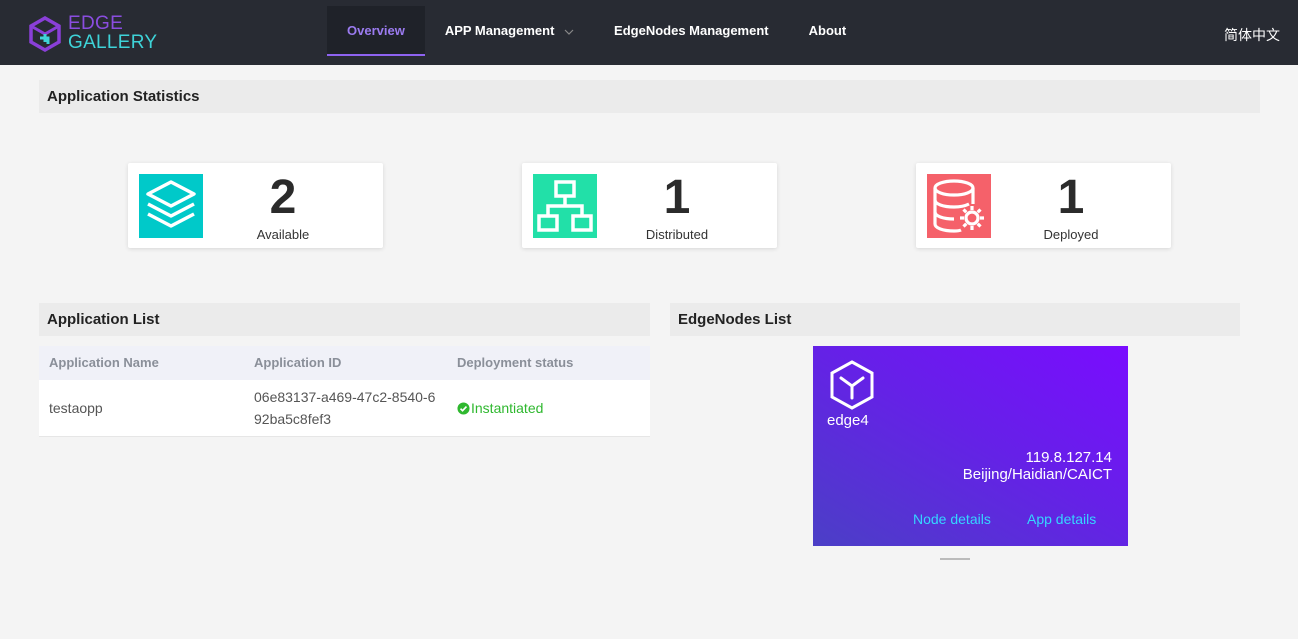 This screenshot has width=1298, height=639. I want to click on available-label: Available, so click(283, 234).